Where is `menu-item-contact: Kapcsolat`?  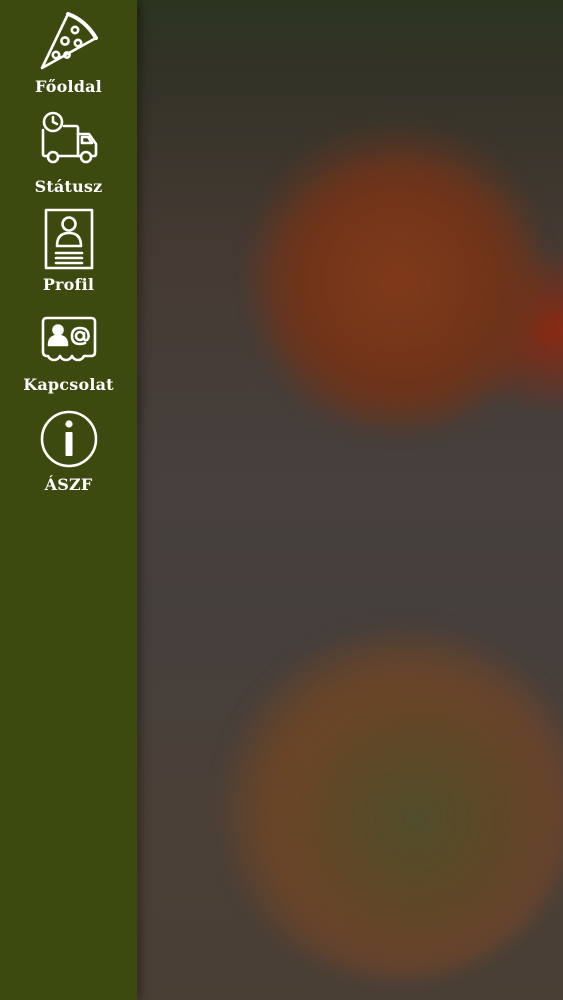
menu-item-contact: Kapcsolat is located at coordinates (68, 351).